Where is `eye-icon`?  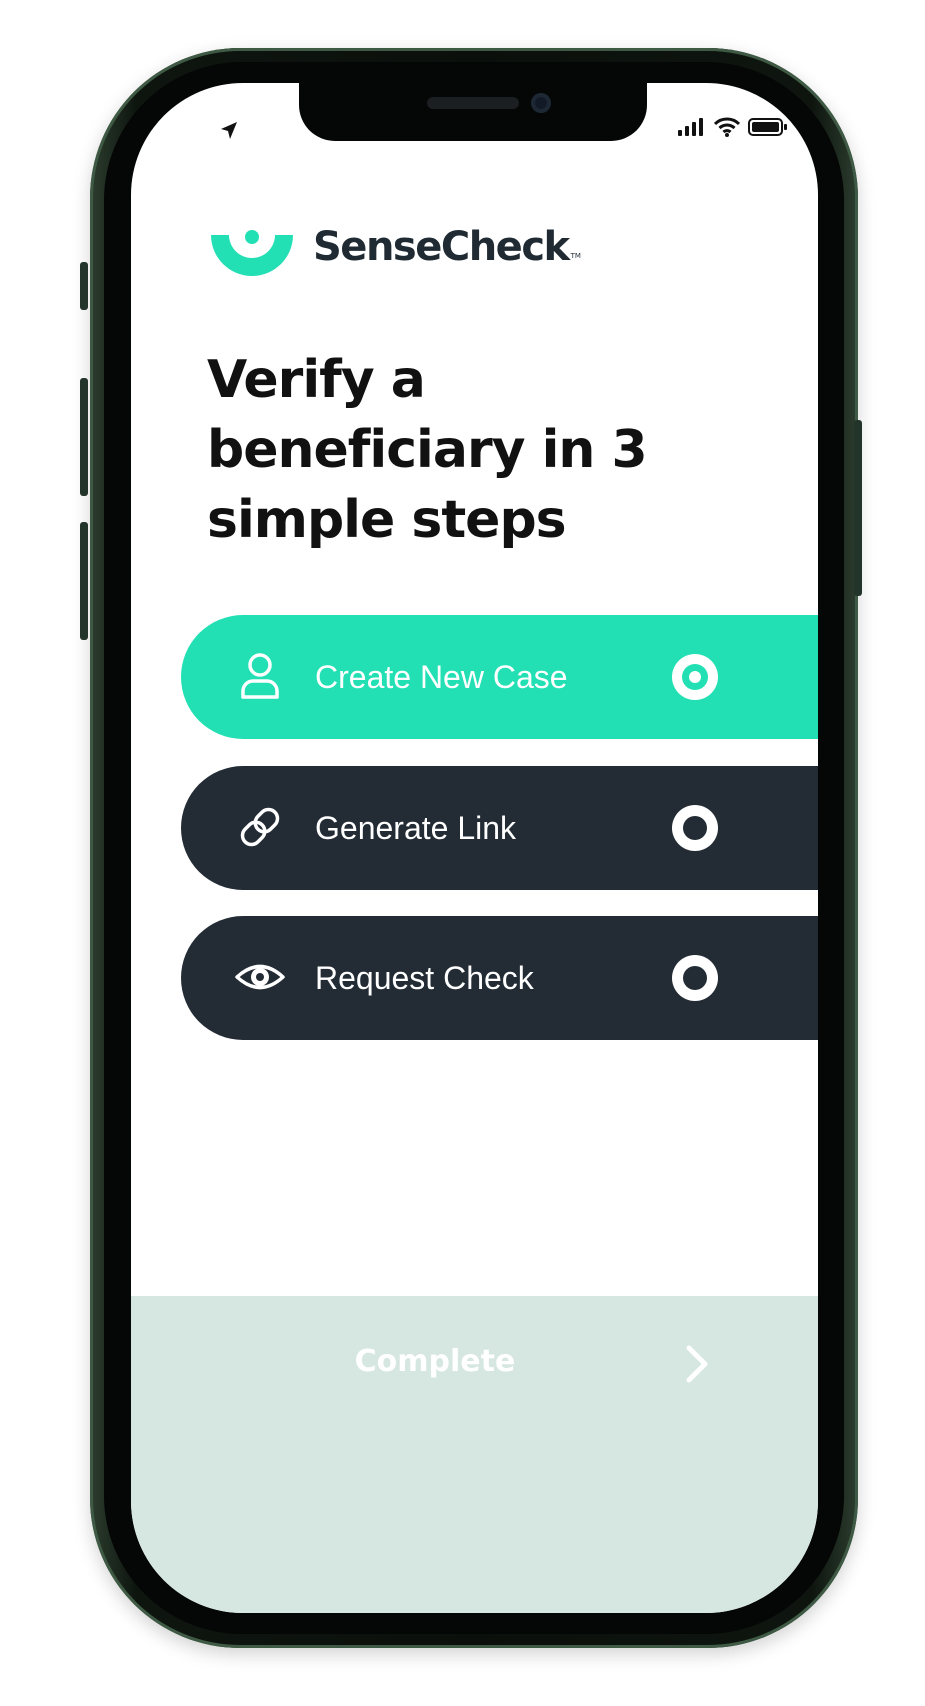
eye-icon is located at coordinates (260, 977).